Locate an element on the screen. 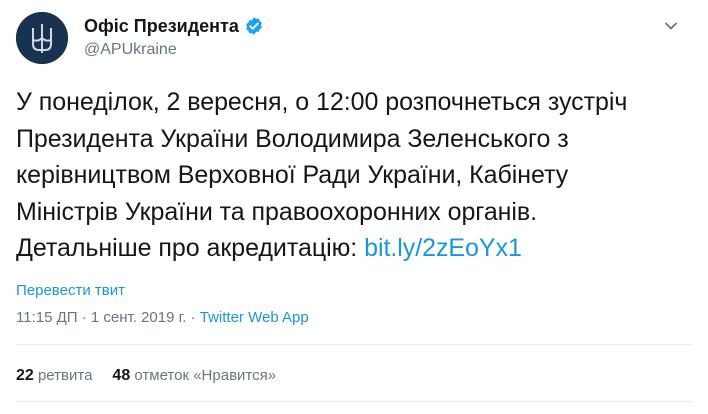  user-handle: @APUkraine is located at coordinates (174, 50).